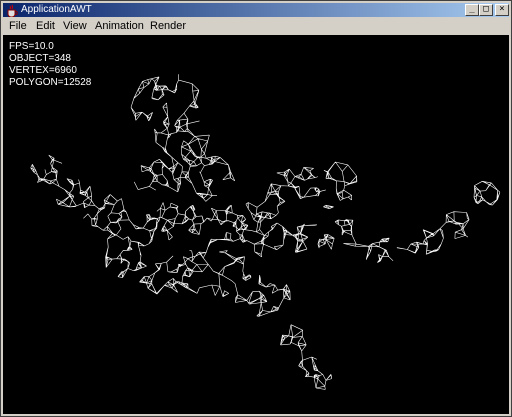 This screenshot has width=512, height=417. I want to click on title-bar: ApplicationAWT _ □ ×, so click(256, 10).